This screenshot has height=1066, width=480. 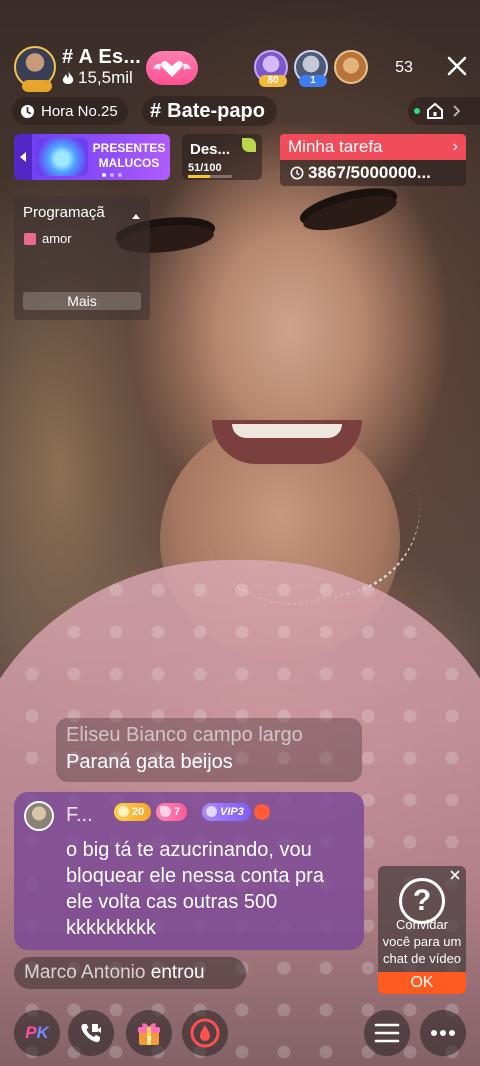 I want to click on hour-rank-pill: Hora No.25, so click(x=70, y=111).